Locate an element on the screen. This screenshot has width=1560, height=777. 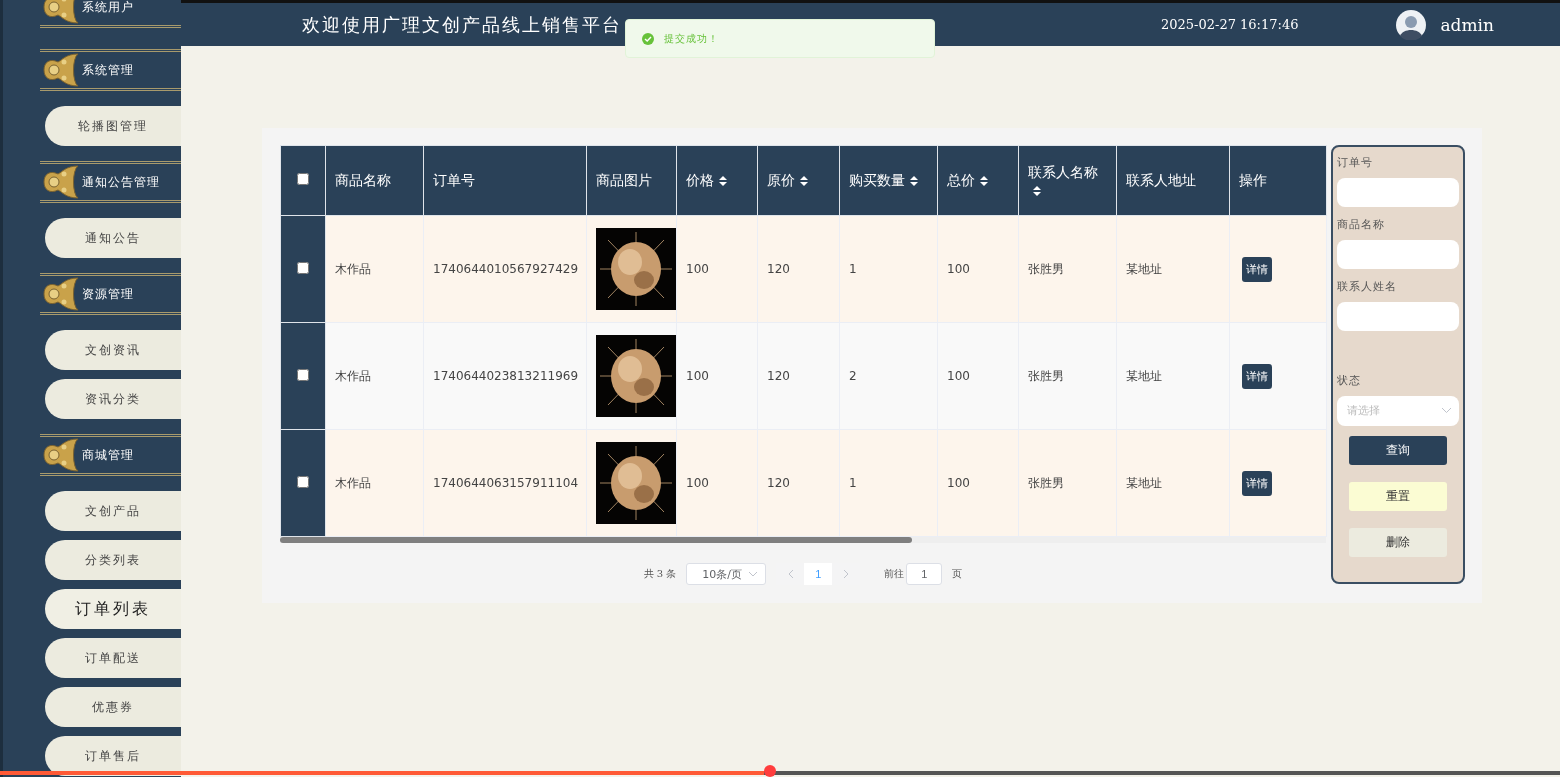
page-suffix: 页 is located at coordinates (957, 574).